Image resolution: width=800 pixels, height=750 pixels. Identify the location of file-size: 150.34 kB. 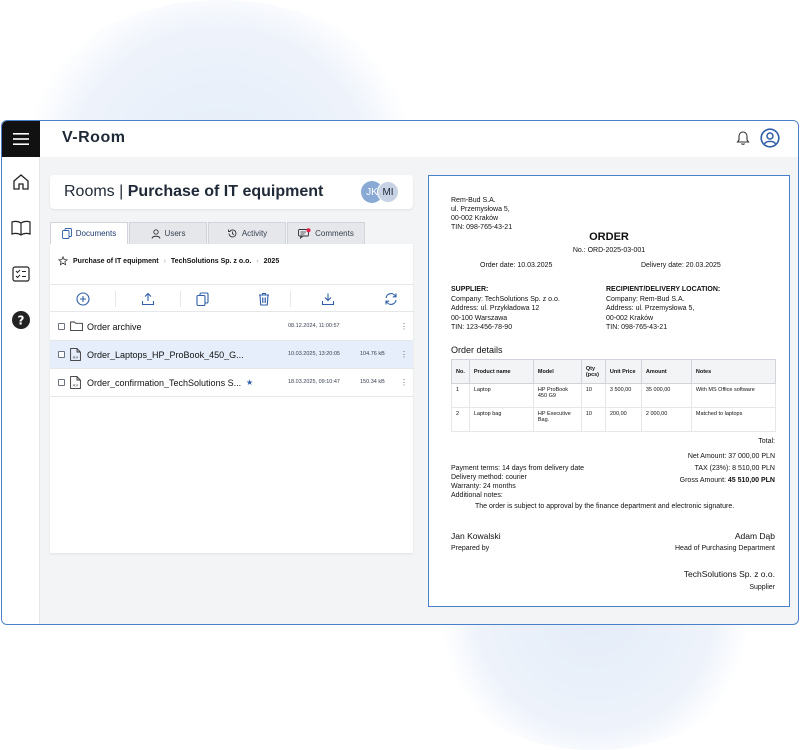
(372, 382).